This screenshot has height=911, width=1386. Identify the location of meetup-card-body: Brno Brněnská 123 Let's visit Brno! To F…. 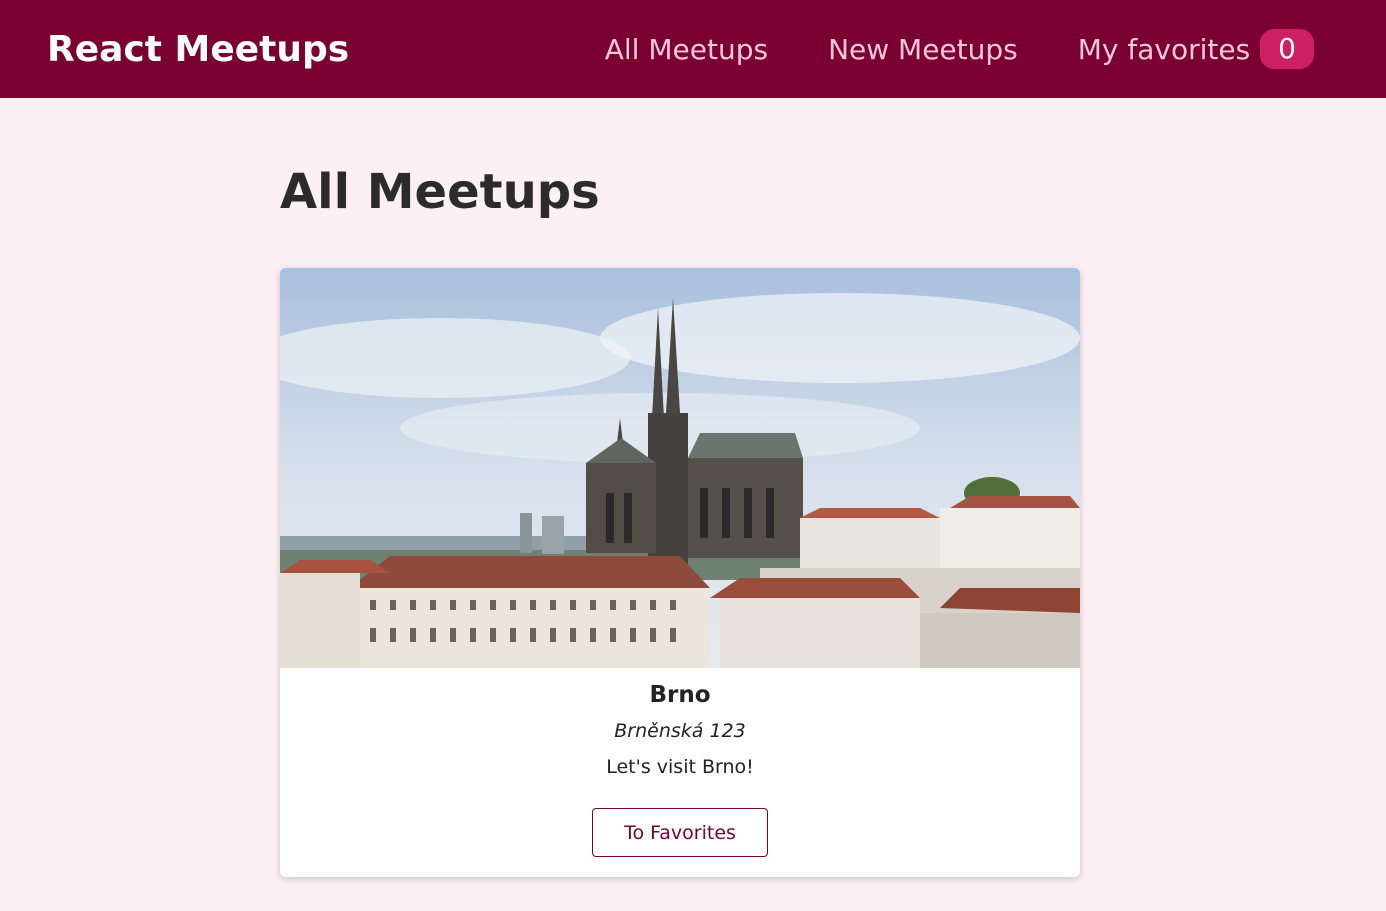
(680, 772).